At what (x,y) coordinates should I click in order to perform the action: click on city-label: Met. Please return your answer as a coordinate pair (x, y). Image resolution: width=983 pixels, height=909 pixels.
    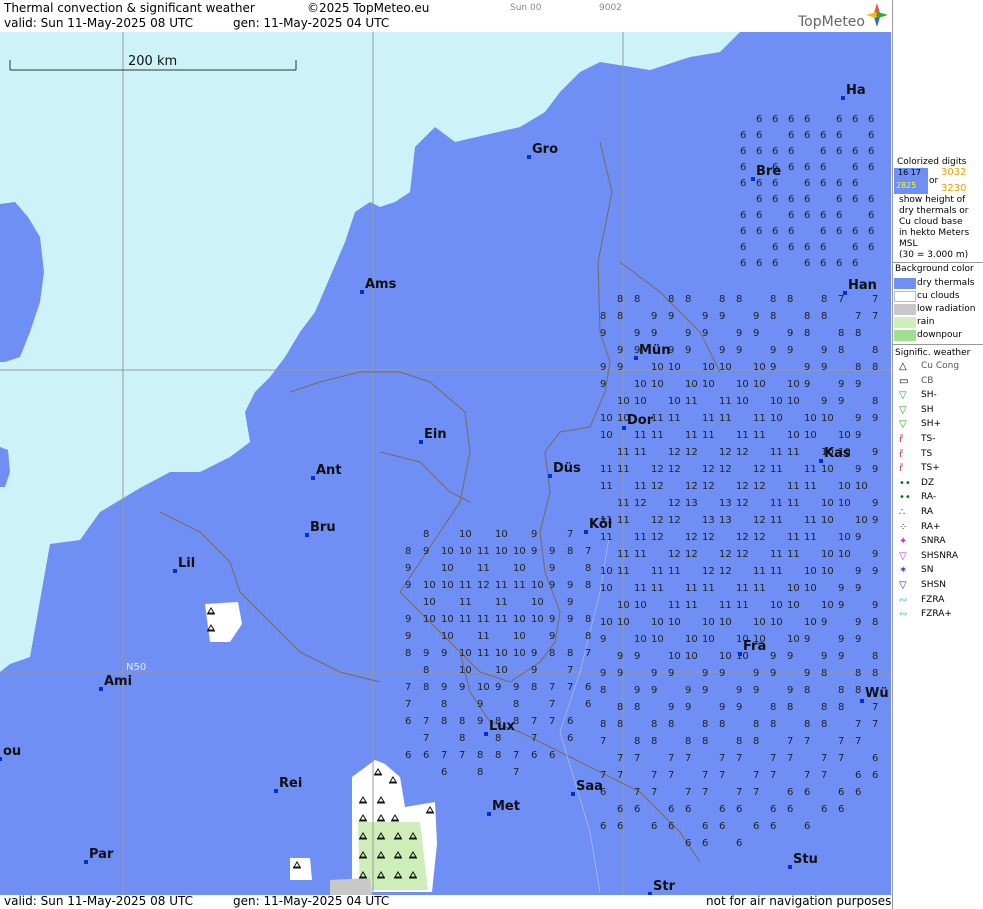
    Looking at the image, I should click on (506, 806).